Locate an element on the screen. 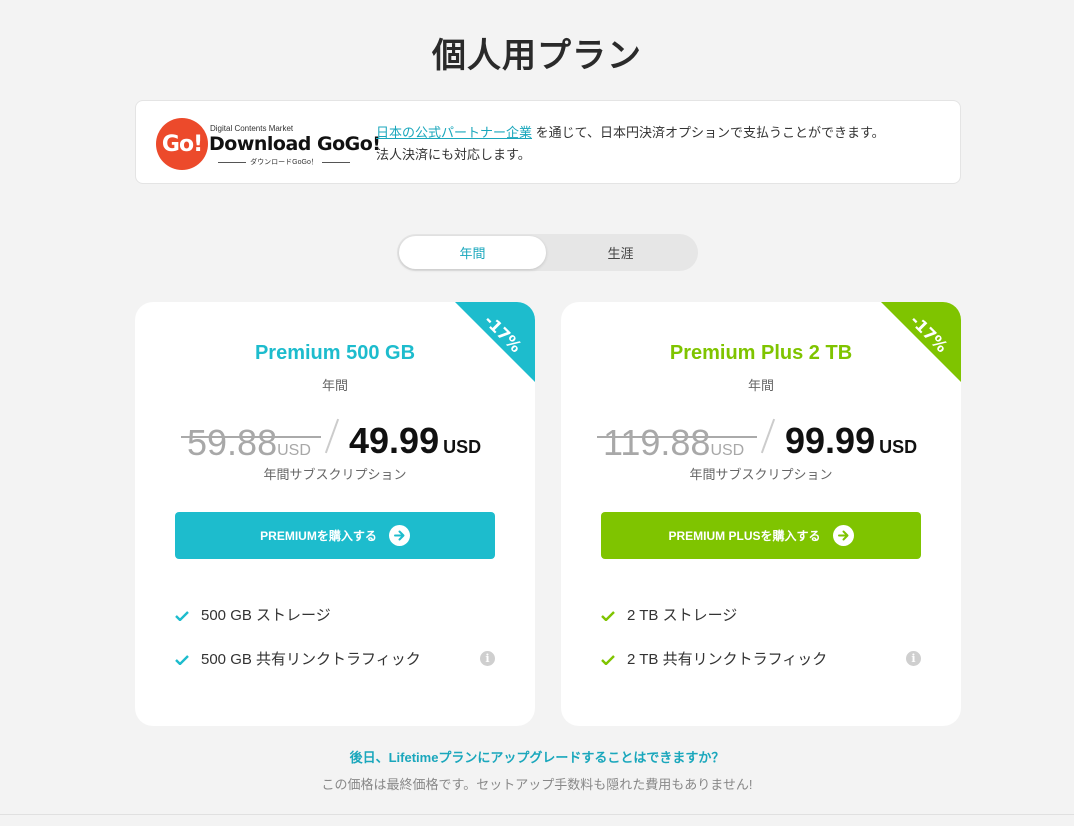 This screenshot has height=826, width=1074. feature-item: 2 TB 共有リンクトラフィック is located at coordinates (714, 658).